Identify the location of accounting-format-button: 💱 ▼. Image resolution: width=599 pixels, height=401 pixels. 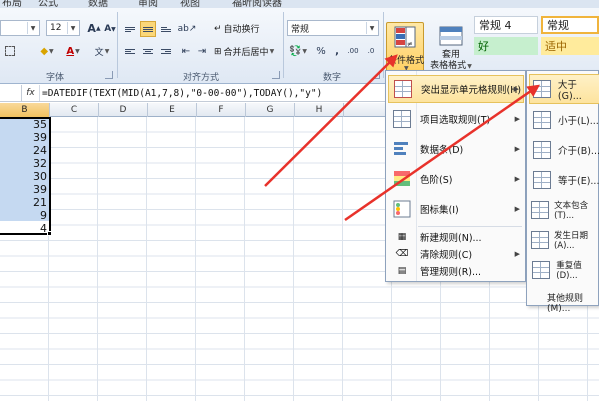
(298, 51).